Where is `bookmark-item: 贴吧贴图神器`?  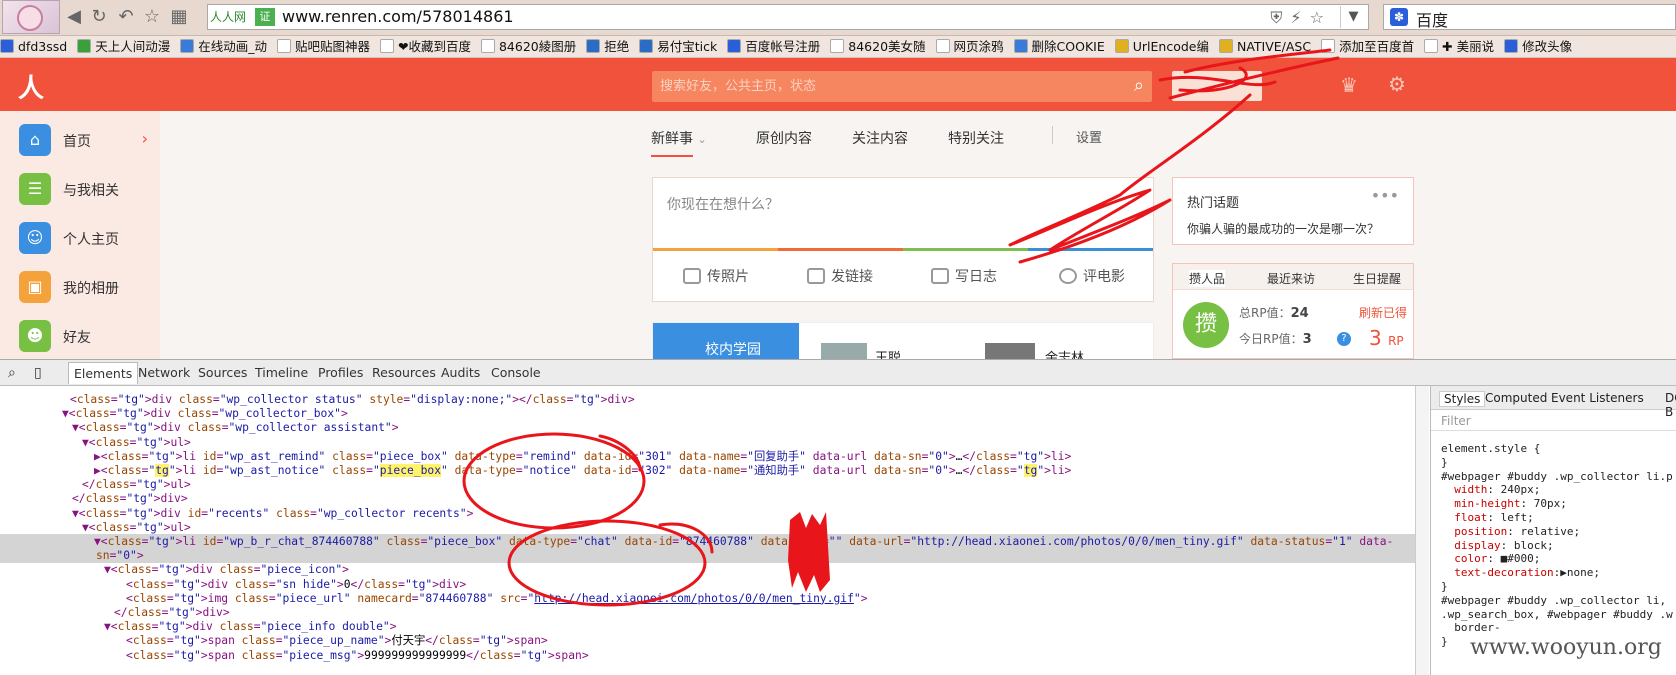
bookmark-item: 贴吧贴图神器 is located at coordinates (323, 46).